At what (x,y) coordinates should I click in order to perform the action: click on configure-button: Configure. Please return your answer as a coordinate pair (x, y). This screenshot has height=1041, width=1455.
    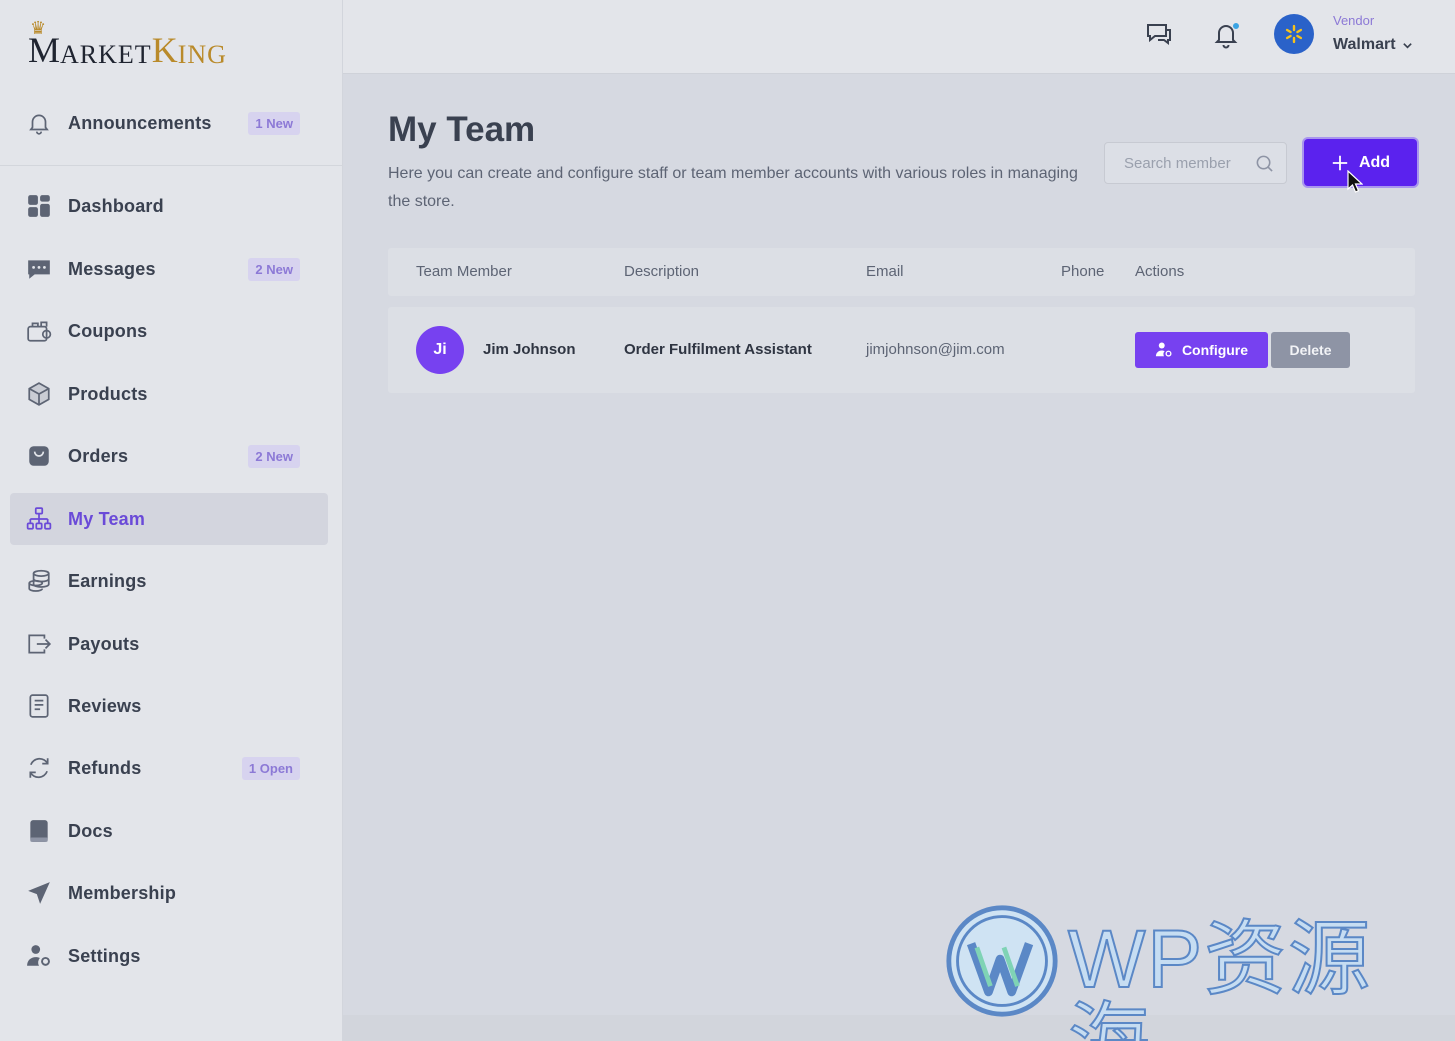
    Looking at the image, I should click on (1201, 350).